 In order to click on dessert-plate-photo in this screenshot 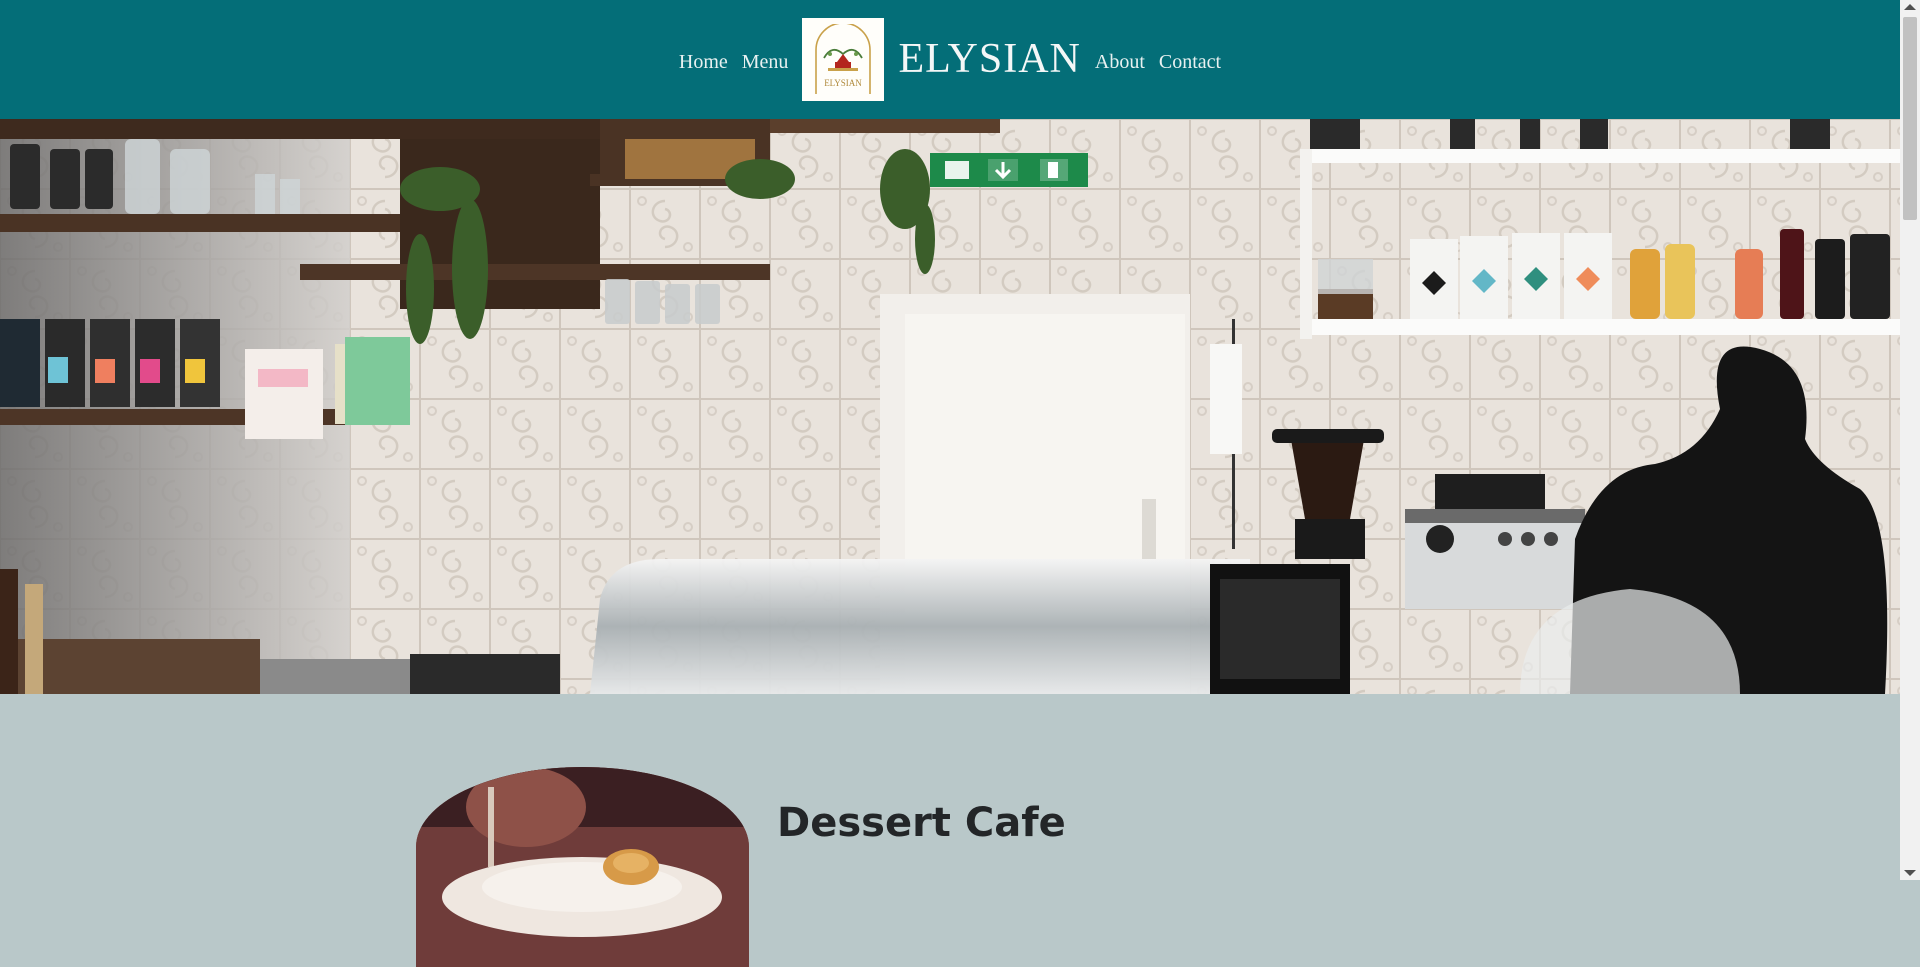, I will do `click(582, 867)`.